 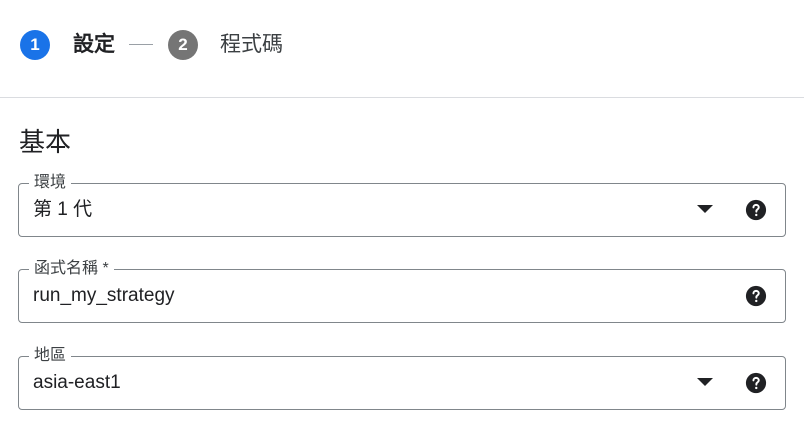 I want to click on step-1-label: 設定, so click(x=94, y=45).